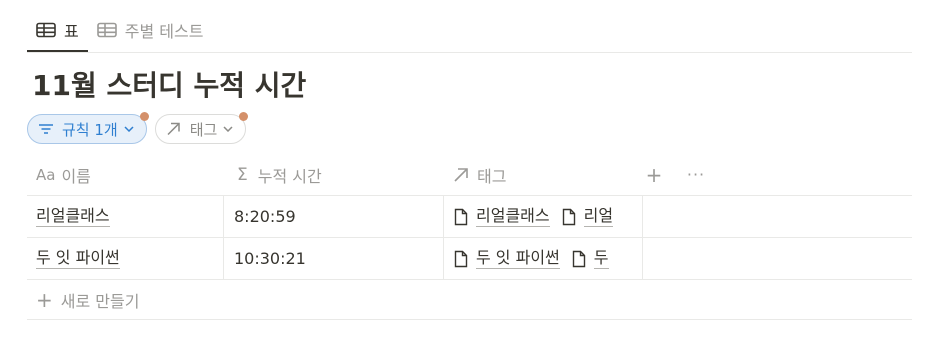 This screenshot has height=340, width=952. Describe the element at coordinates (78, 258) in the screenshot. I see `row-name: 두 잇 파이썬` at that location.